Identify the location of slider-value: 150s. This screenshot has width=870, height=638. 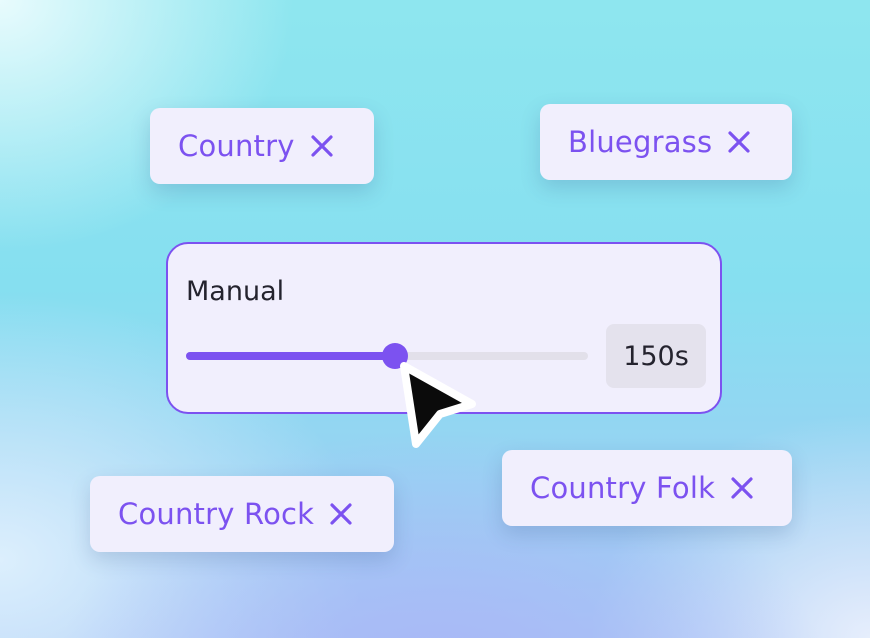
(656, 356).